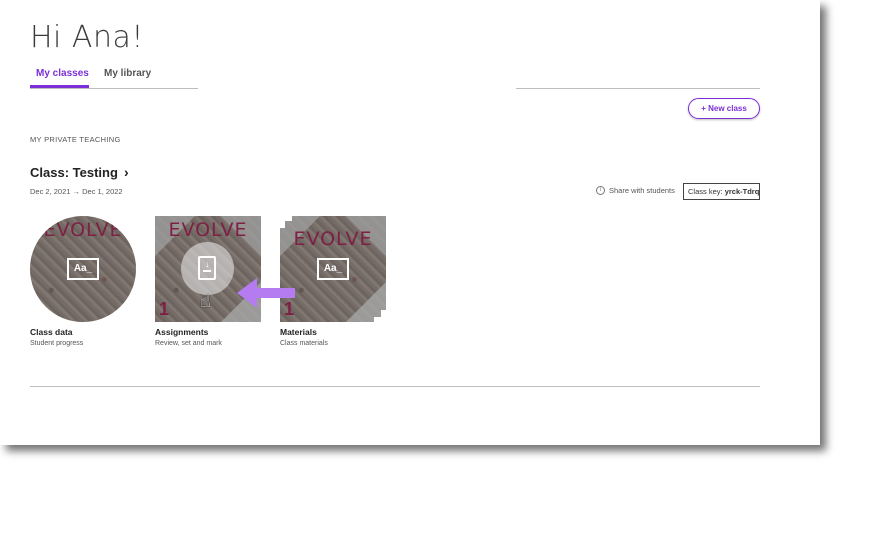 Image resolution: width=891 pixels, height=534 pixels. What do you see at coordinates (127, 78) in the screenshot?
I see `tab-my-library: My library` at bounding box center [127, 78].